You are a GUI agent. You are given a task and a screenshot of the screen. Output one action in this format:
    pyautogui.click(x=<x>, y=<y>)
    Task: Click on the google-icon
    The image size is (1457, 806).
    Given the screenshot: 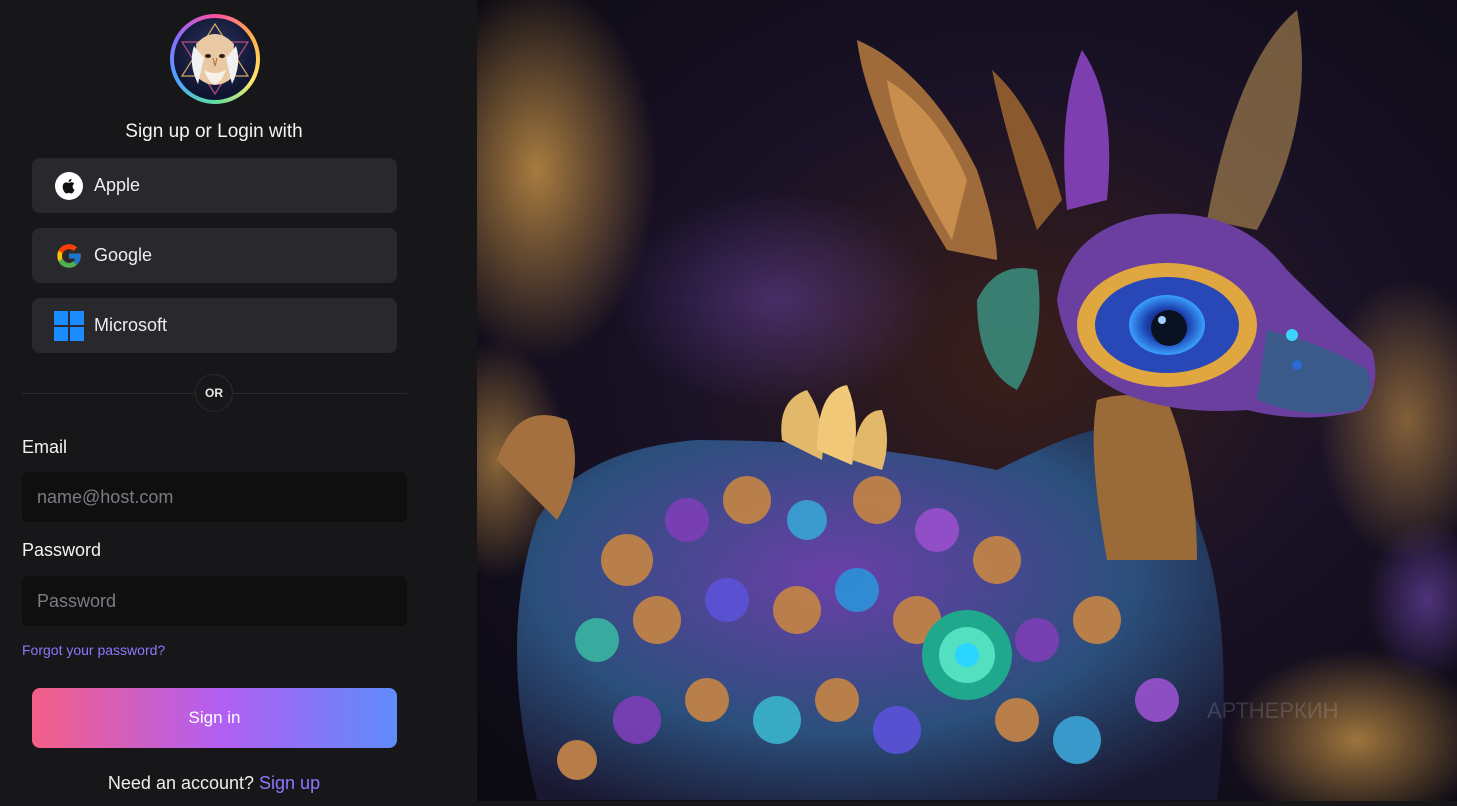 What is the action you would take?
    pyautogui.click(x=69, y=256)
    